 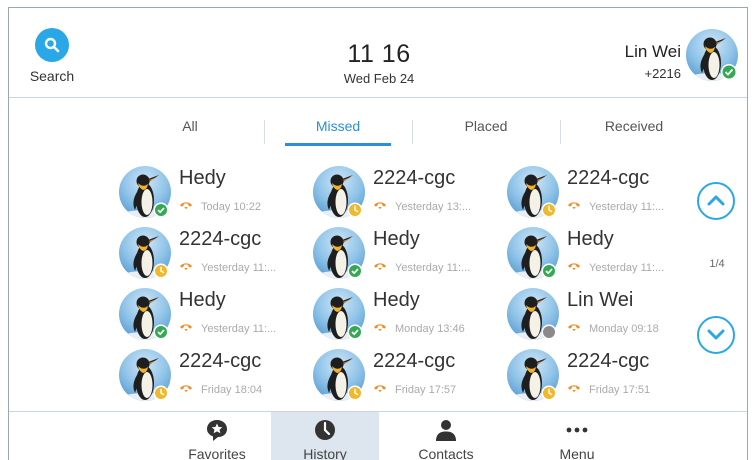 I want to click on nav-favorites: Favorites, so click(x=217, y=436).